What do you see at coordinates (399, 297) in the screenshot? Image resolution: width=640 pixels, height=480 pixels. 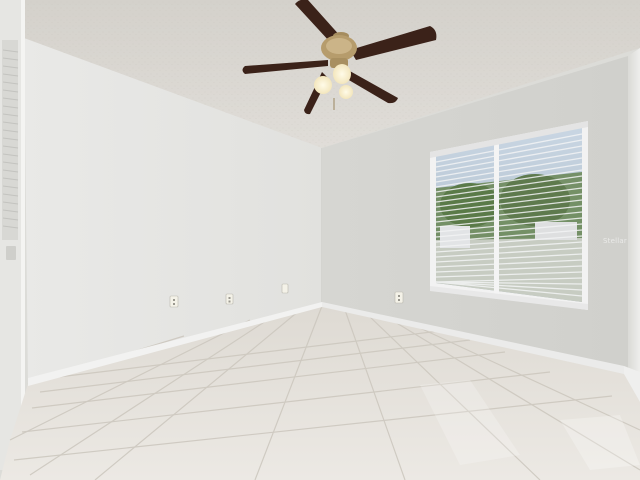 I see `outlet-back` at bounding box center [399, 297].